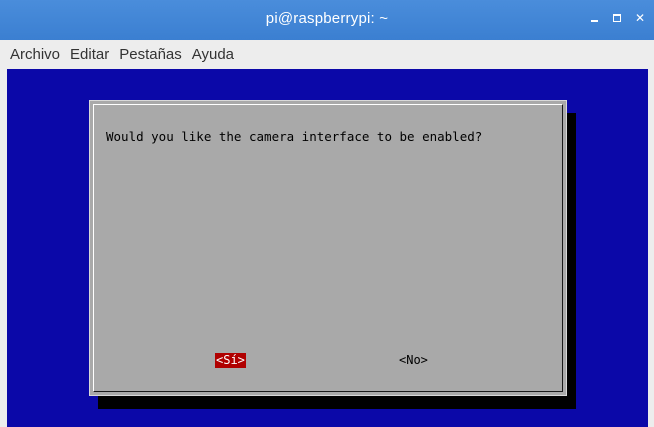 This screenshot has height=427, width=654. Describe the element at coordinates (230, 360) in the screenshot. I see `yes-button: <Sí>` at that location.